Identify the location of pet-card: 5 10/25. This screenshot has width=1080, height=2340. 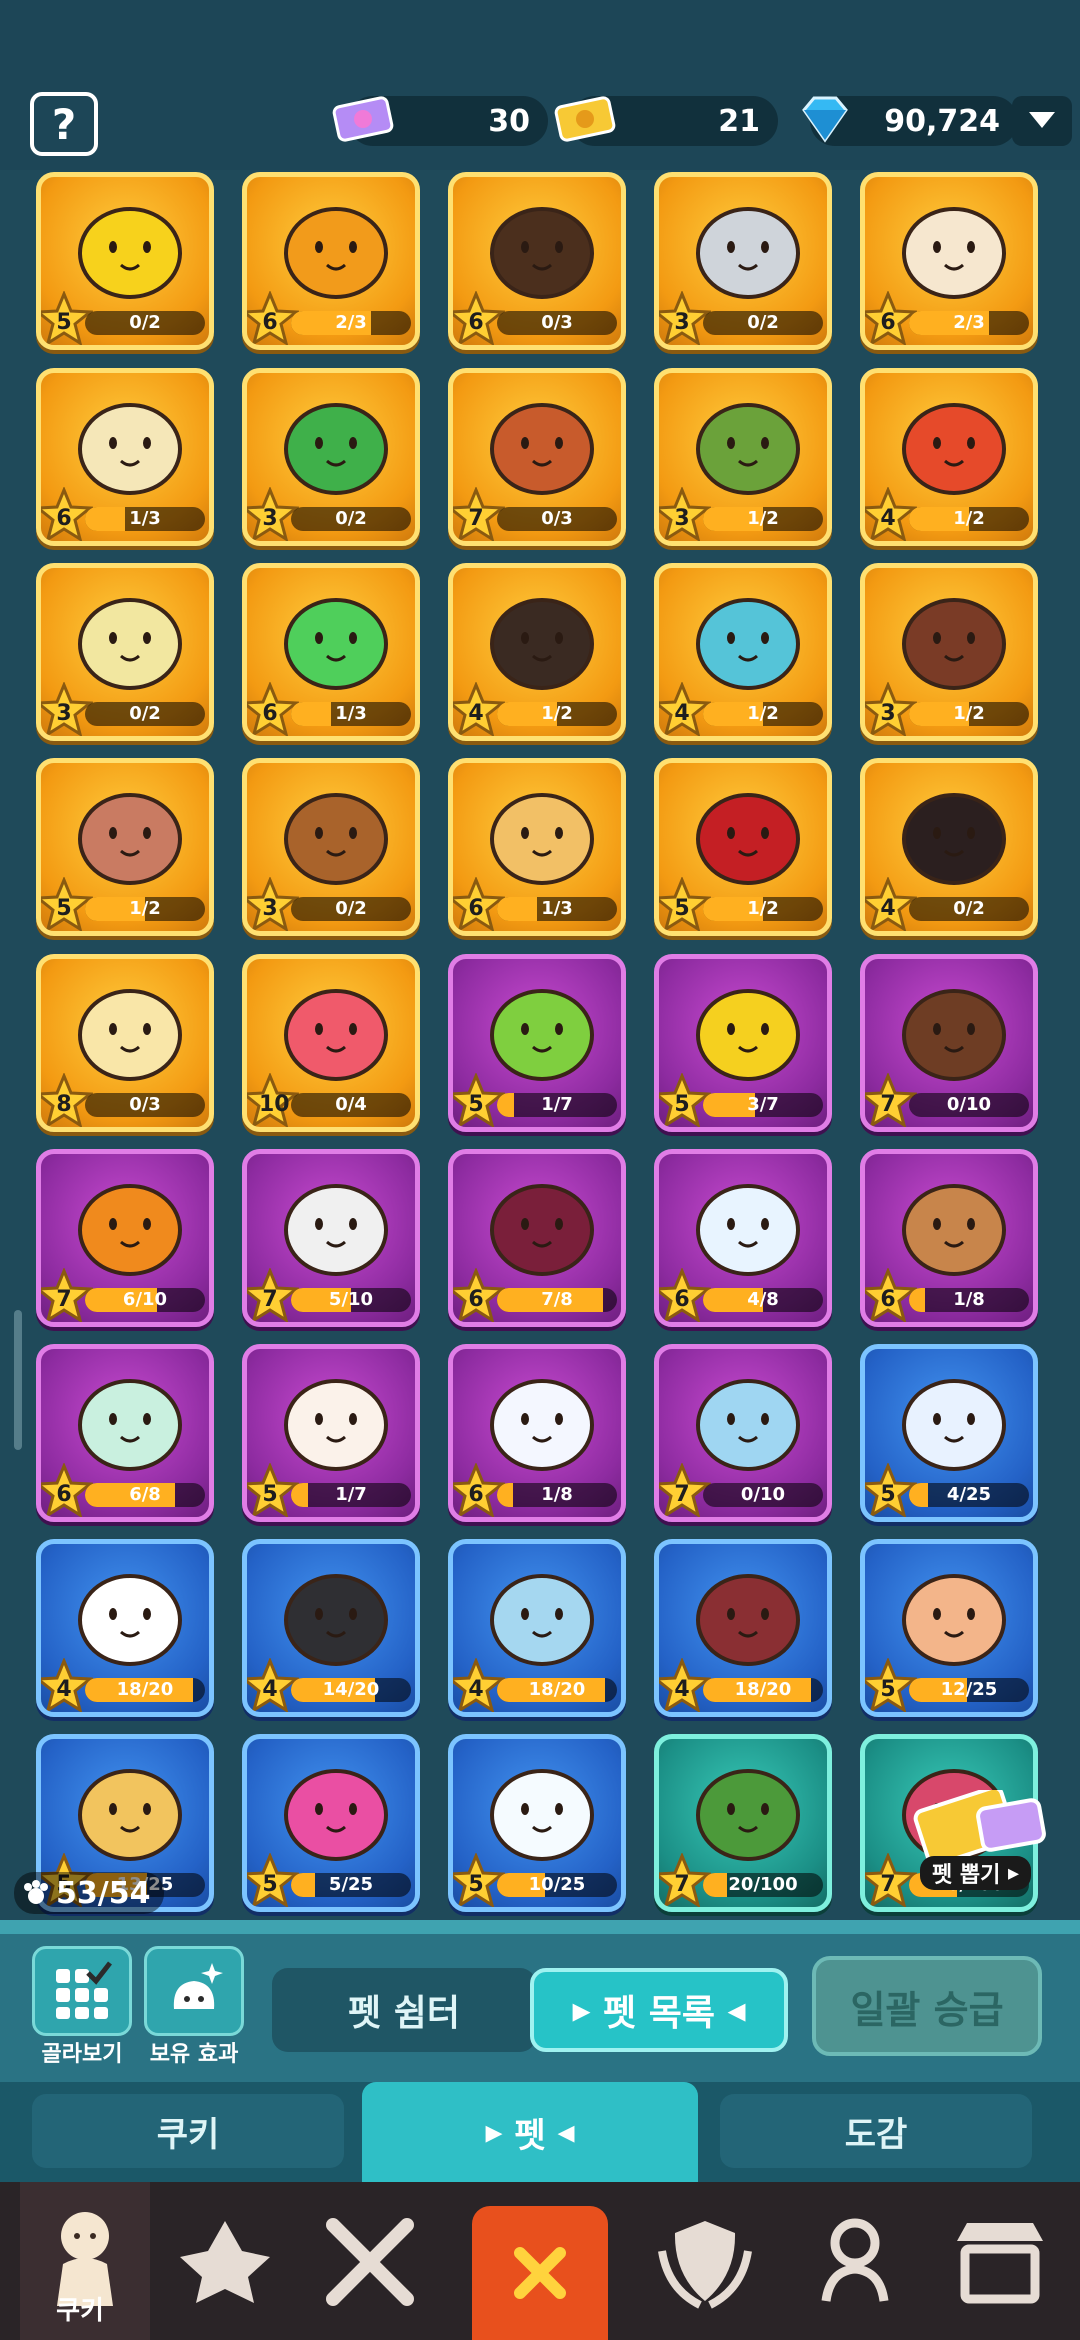
(537, 1823).